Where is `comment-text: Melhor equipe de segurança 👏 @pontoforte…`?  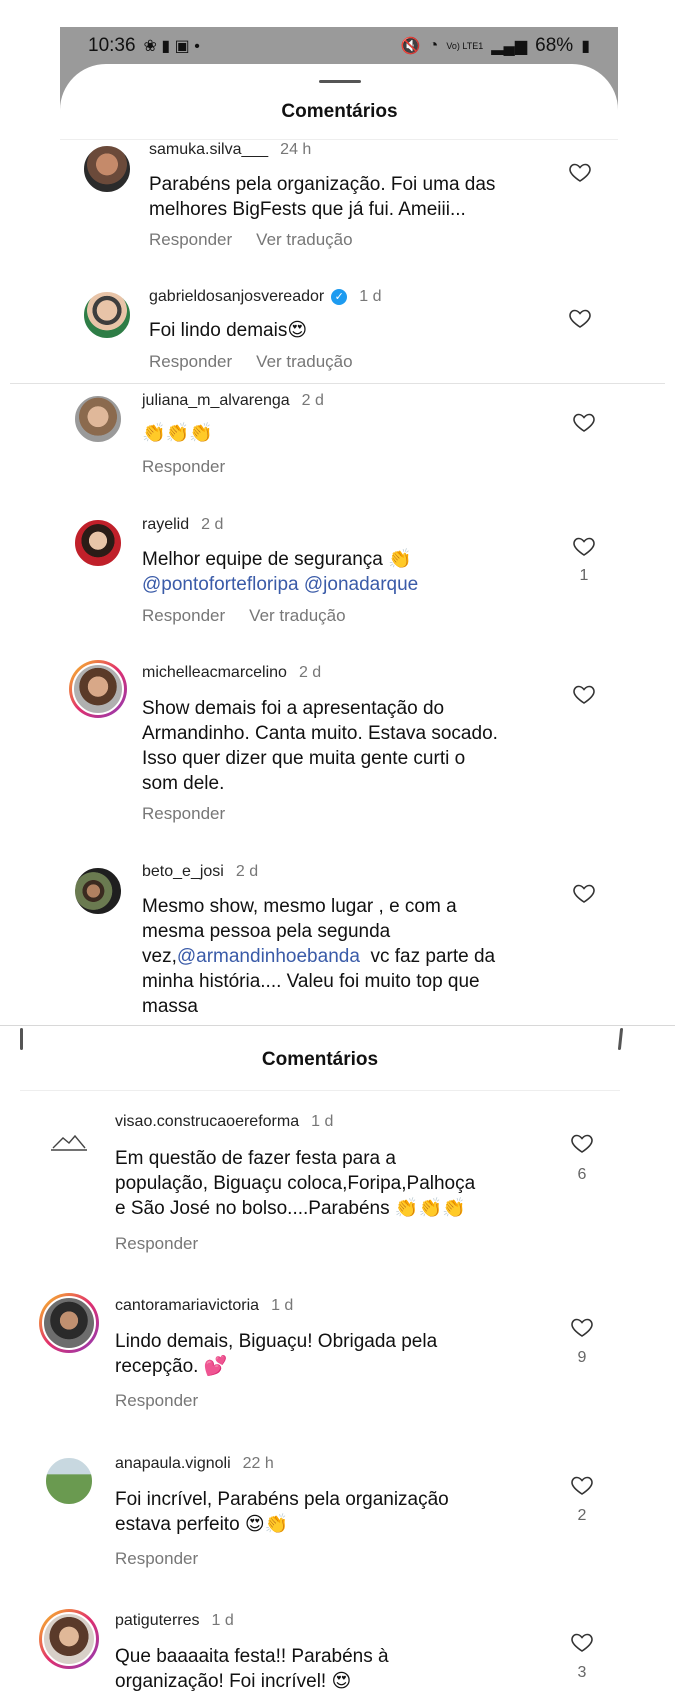 comment-text: Melhor equipe de segurança 👏 @pontoforte… is located at coordinates (280, 573).